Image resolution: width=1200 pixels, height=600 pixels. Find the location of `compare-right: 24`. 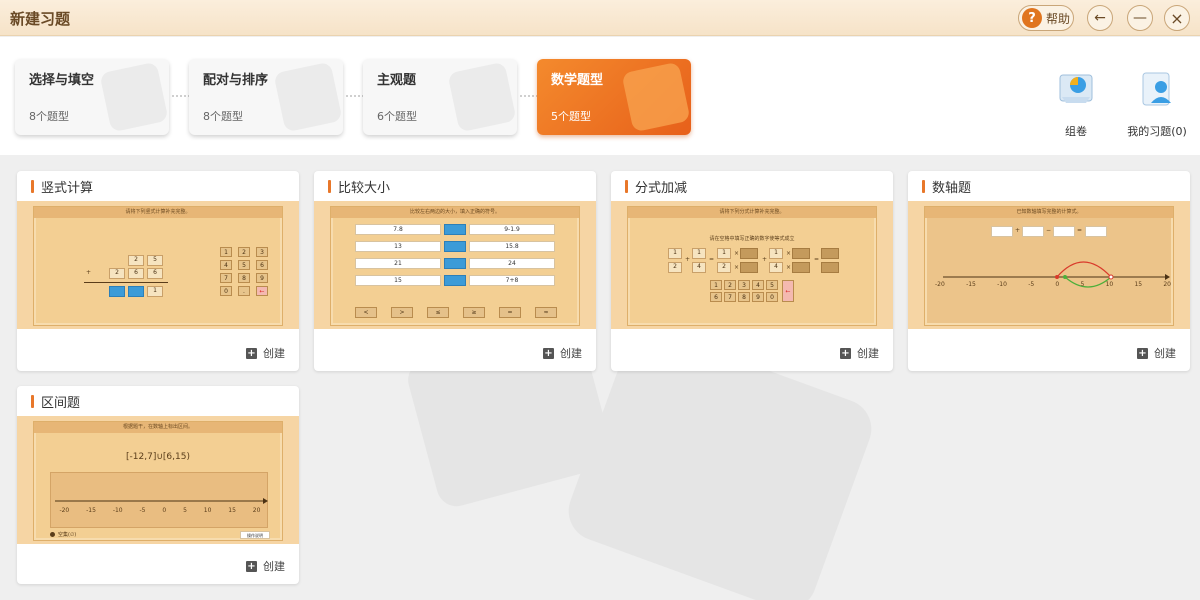

compare-right: 24 is located at coordinates (512, 263).